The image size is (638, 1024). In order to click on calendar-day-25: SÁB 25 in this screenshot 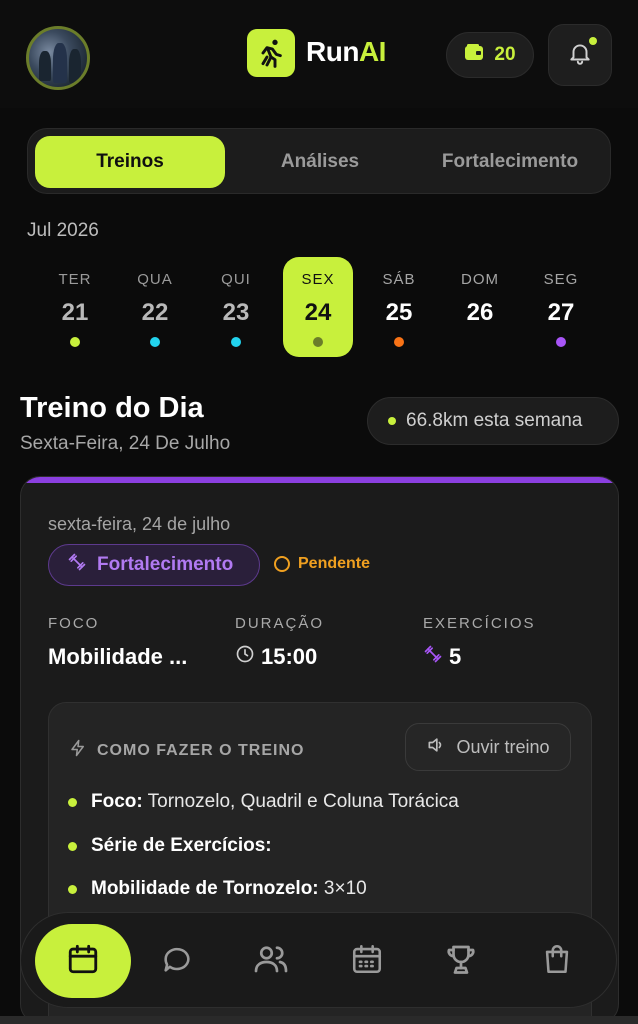, I will do `click(399, 307)`.